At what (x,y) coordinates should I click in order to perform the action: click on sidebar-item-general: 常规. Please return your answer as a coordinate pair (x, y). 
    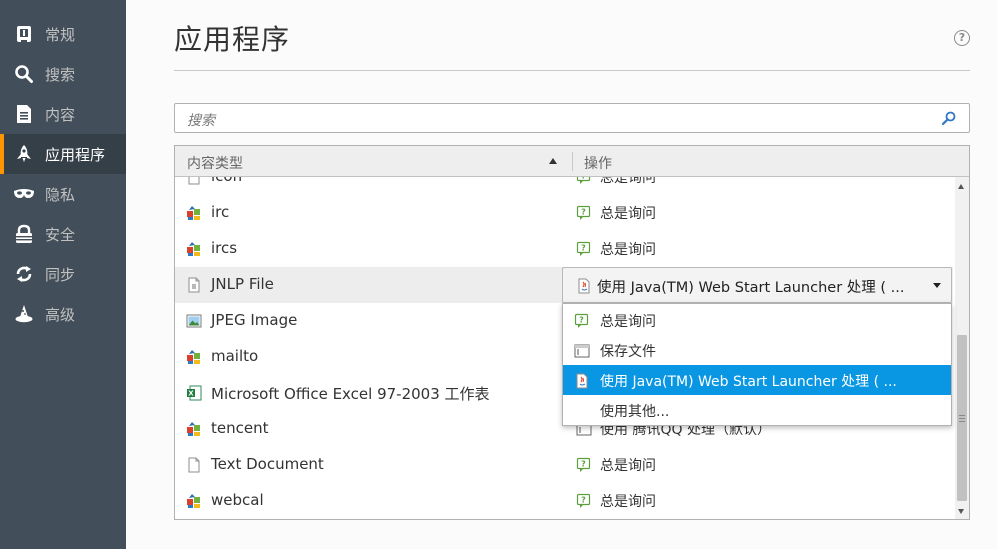
    Looking at the image, I should click on (63, 34).